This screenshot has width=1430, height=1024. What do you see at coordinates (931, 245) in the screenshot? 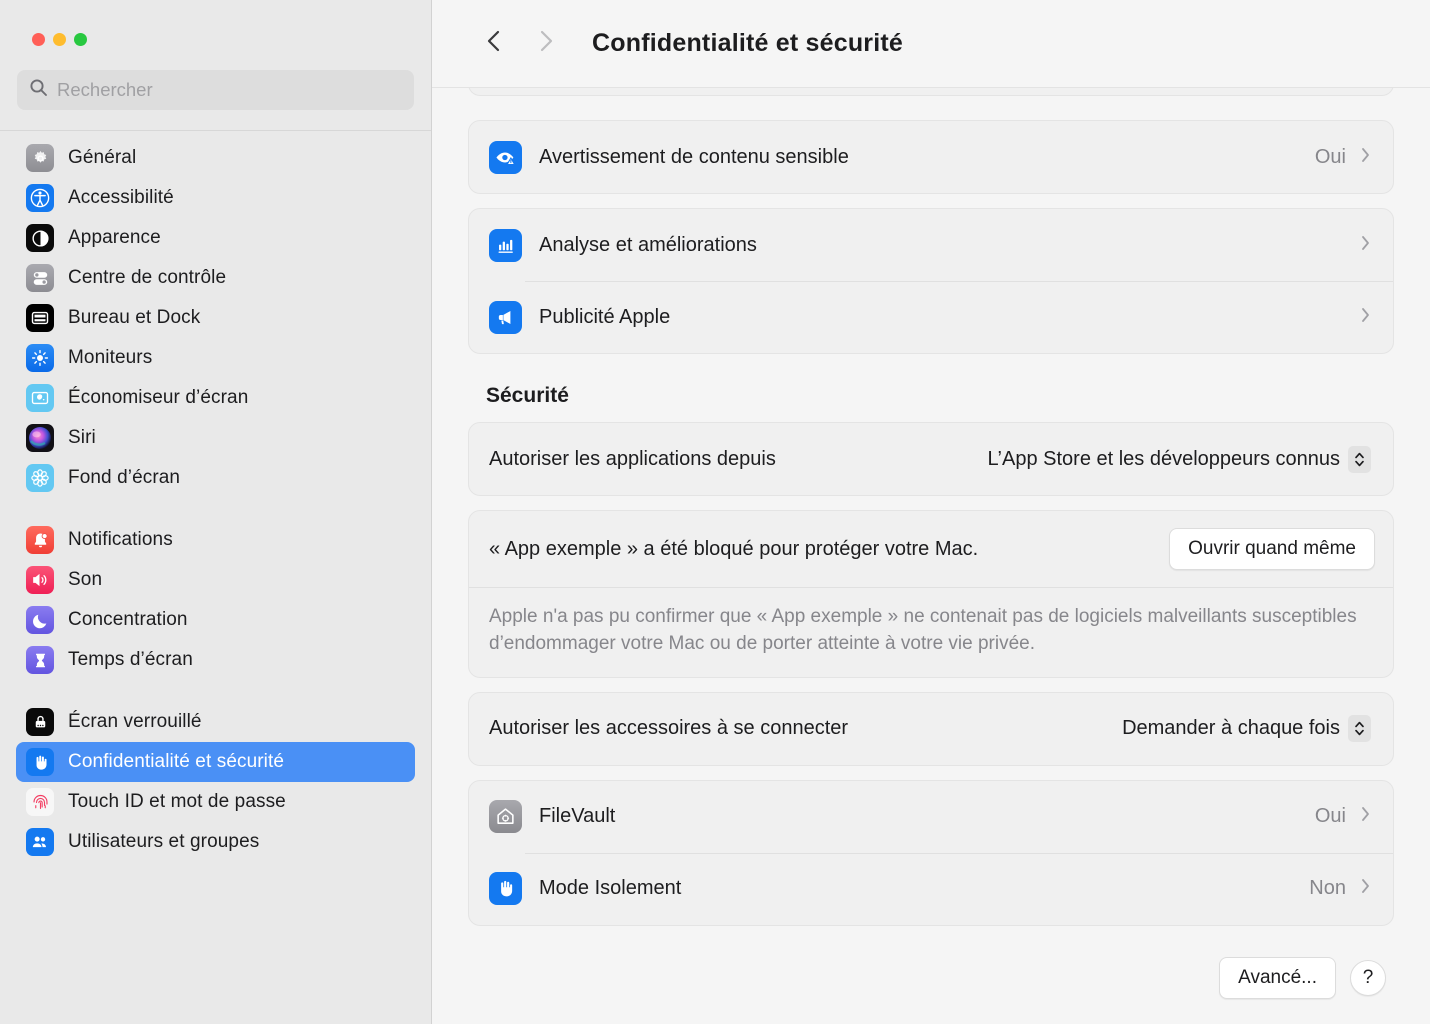
I see `row-analytics-improvements: Analyse et améliorations` at bounding box center [931, 245].